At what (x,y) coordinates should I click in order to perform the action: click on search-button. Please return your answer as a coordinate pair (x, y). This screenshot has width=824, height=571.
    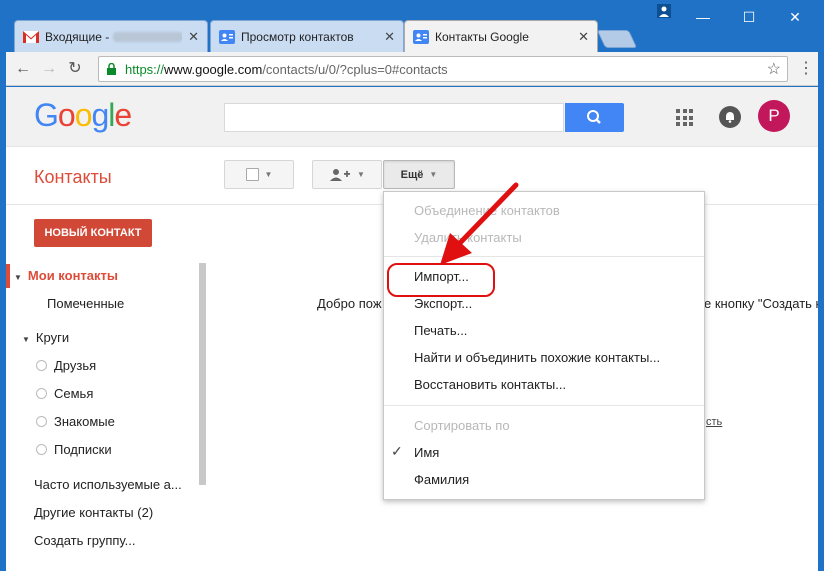
    Looking at the image, I should click on (594, 117).